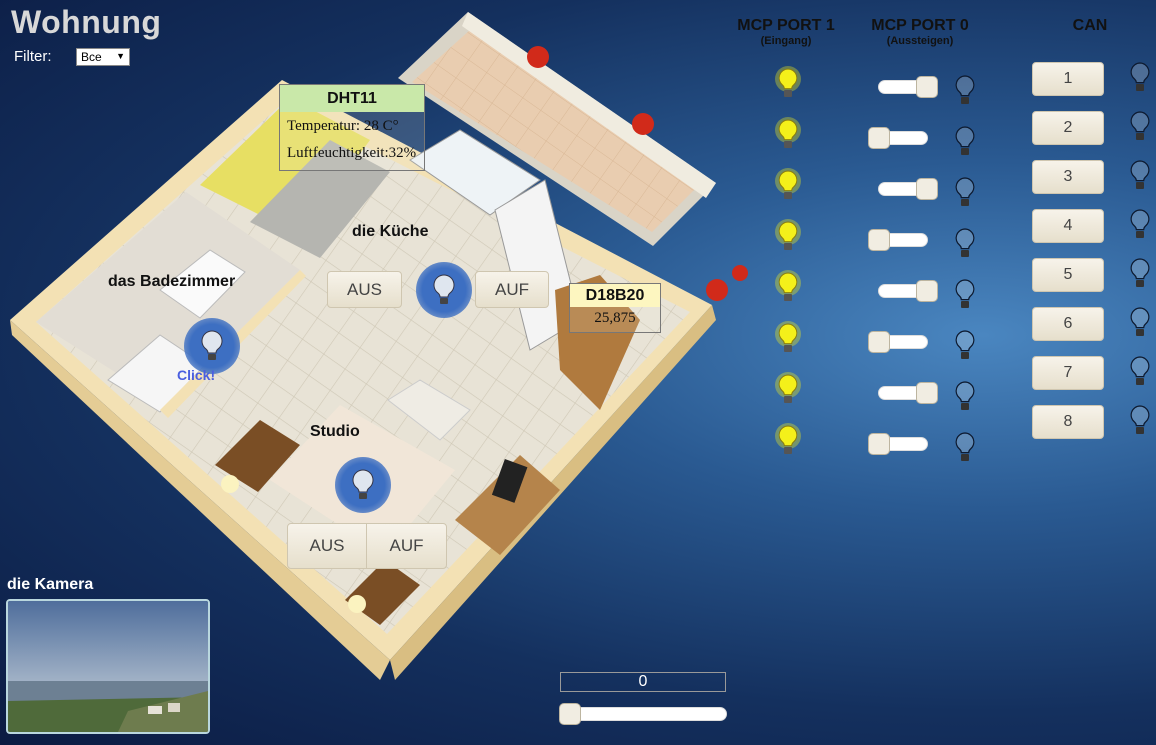 The width and height of the screenshot is (1156, 745). Describe the element at coordinates (920, 25) in the screenshot. I see `mcp-port0-title: MCP PORT 0` at that location.